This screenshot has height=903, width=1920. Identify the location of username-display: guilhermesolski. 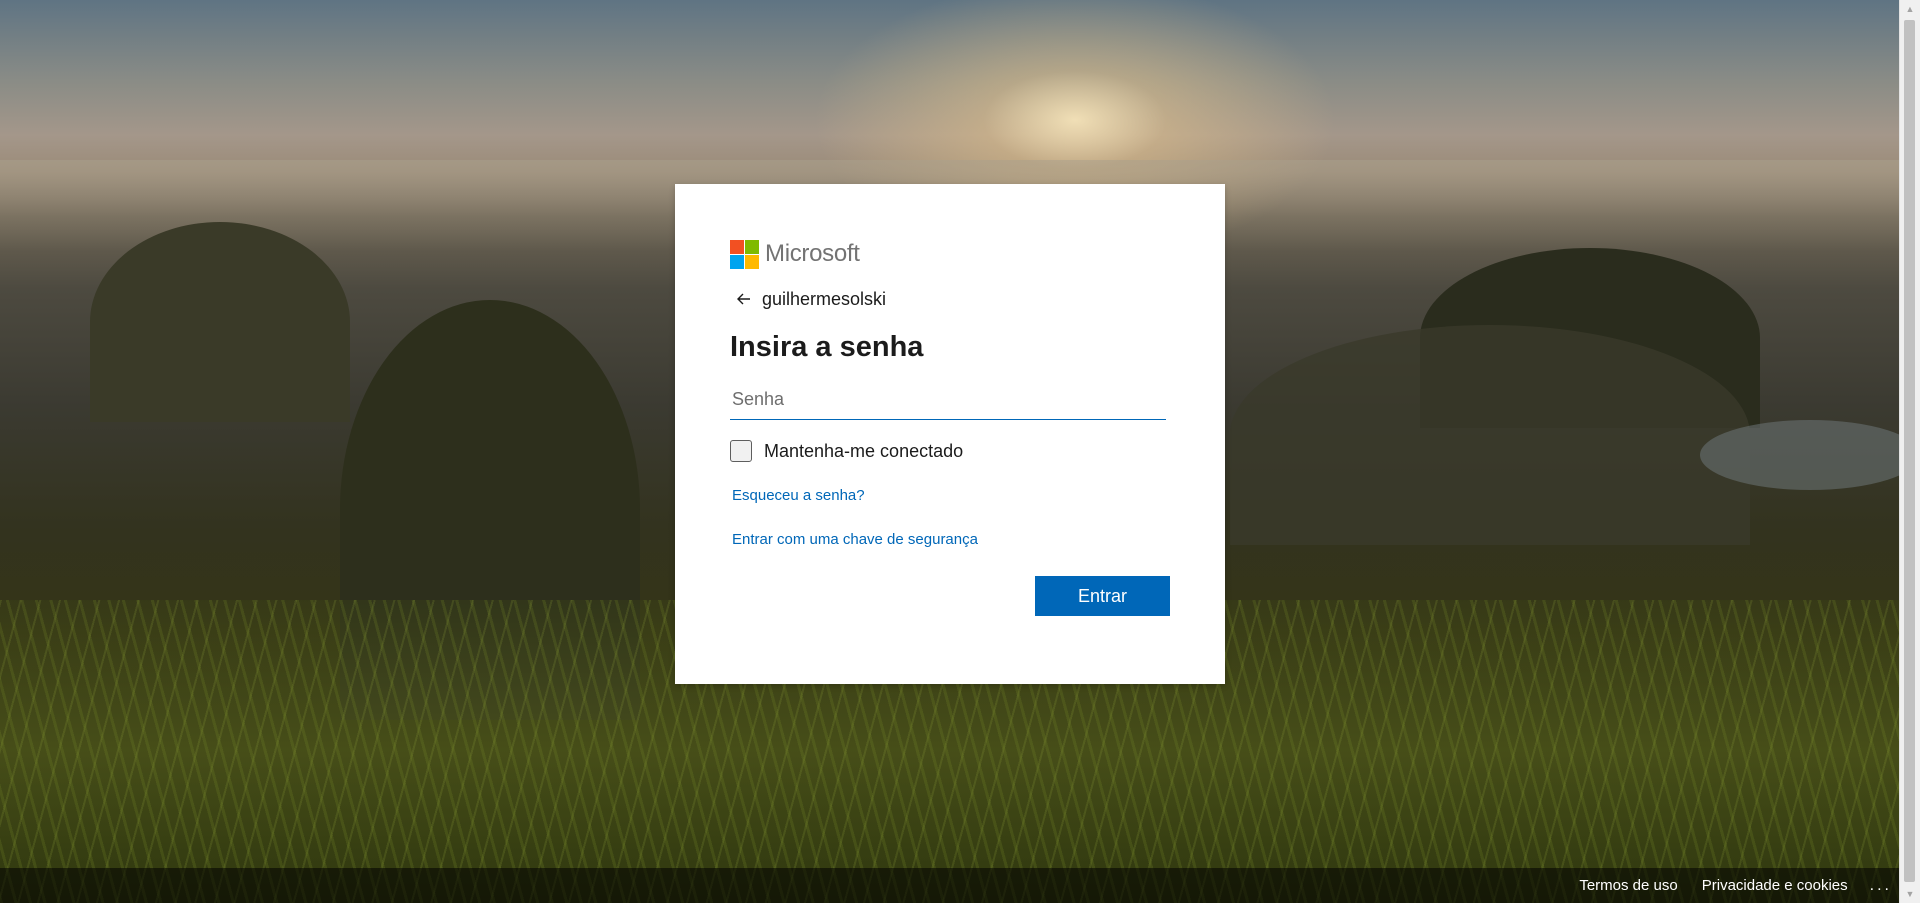
(824, 298).